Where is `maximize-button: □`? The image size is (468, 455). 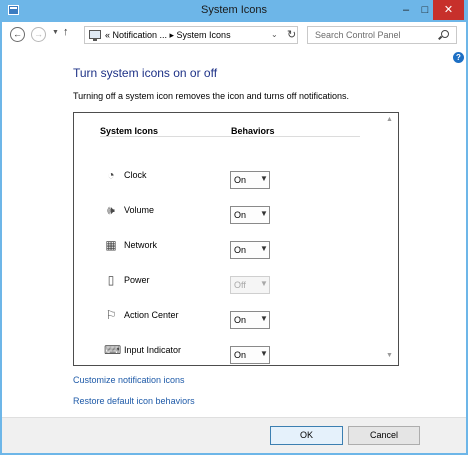 maximize-button: □ is located at coordinates (425, 10).